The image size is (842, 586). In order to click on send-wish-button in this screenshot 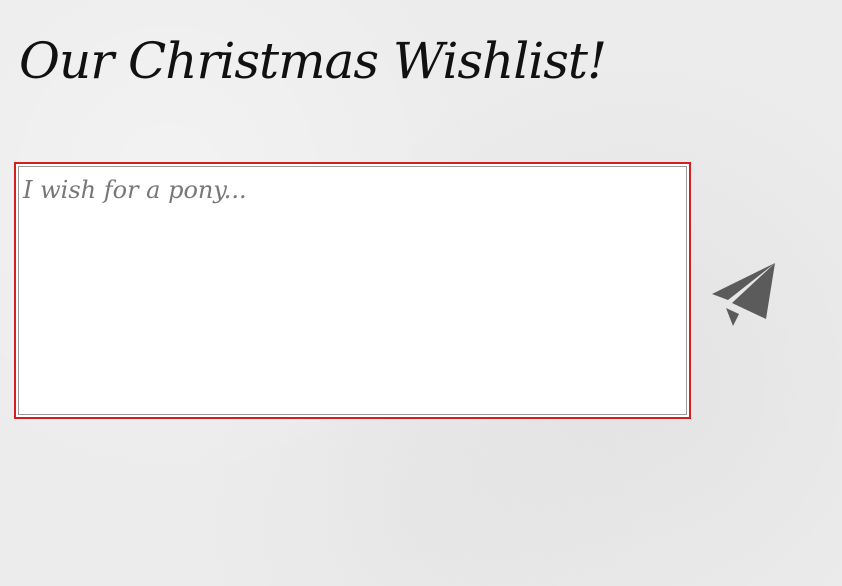, I will do `click(744, 295)`.